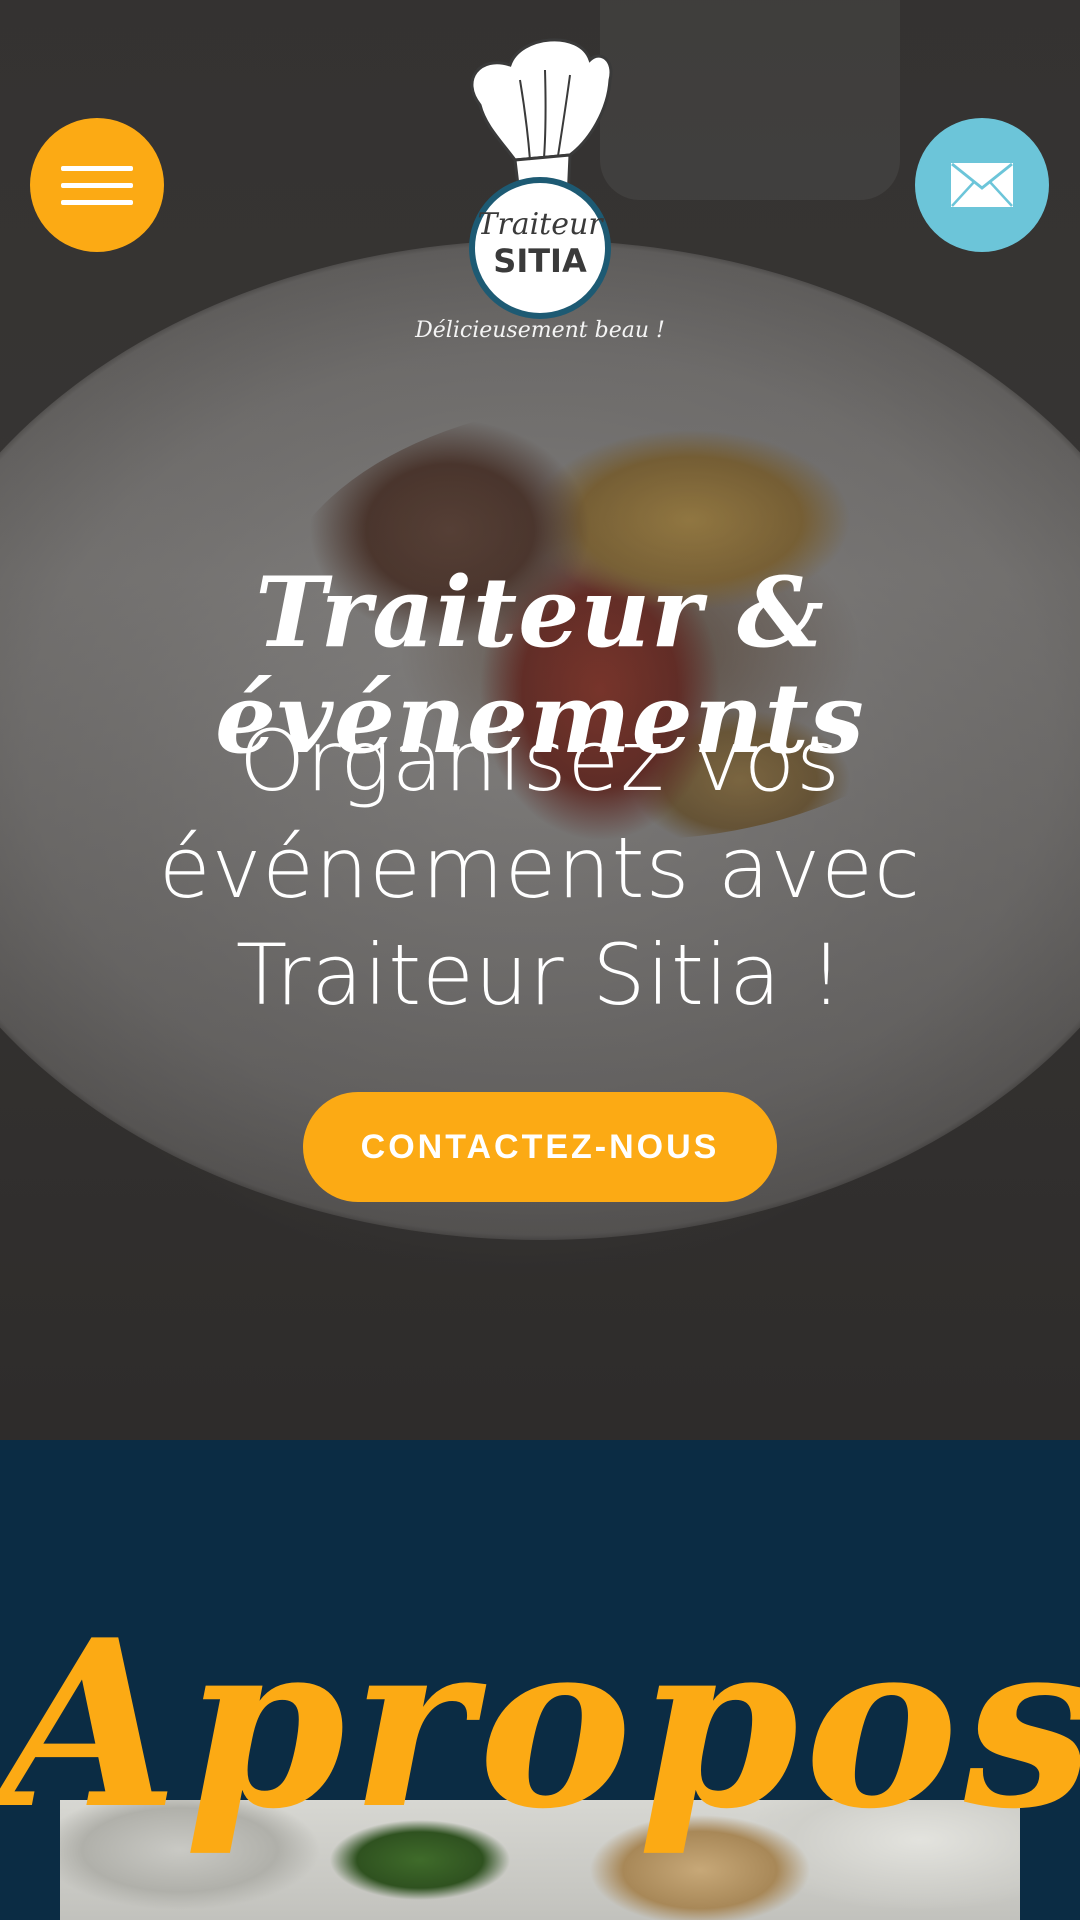  I want to click on envelope-icon, so click(982, 184).